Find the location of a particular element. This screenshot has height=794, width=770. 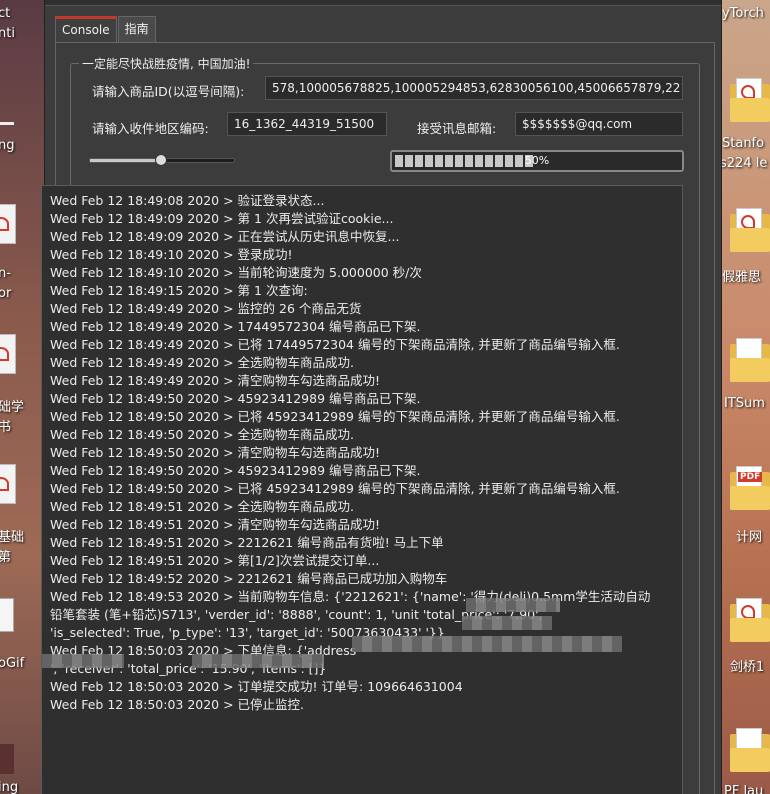

desktop-label: nti is located at coordinates (7, 33).